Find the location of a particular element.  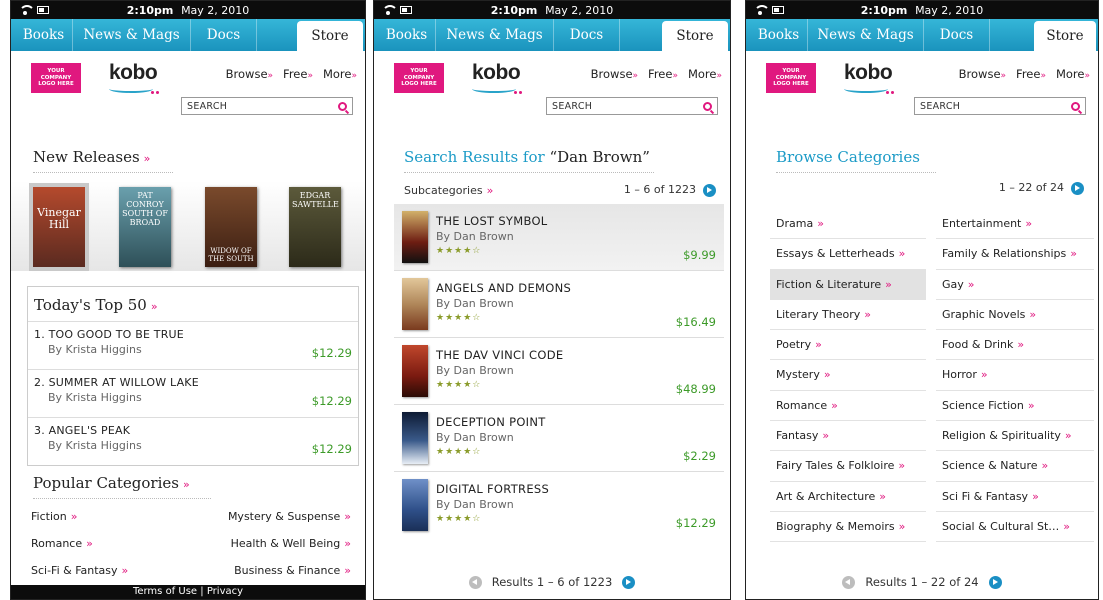

category-link: Horror» is located at coordinates (1015, 375).